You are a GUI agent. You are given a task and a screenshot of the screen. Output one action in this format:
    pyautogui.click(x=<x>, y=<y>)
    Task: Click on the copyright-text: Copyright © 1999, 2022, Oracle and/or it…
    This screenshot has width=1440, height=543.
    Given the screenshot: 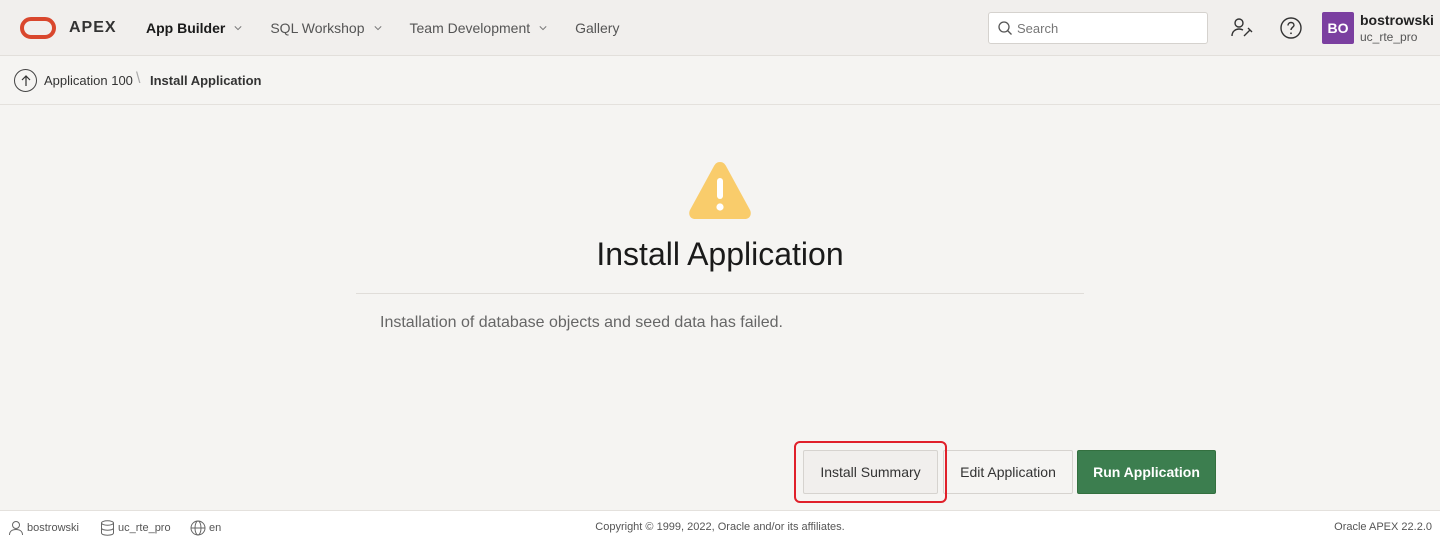 What is the action you would take?
    pyautogui.click(x=720, y=527)
    